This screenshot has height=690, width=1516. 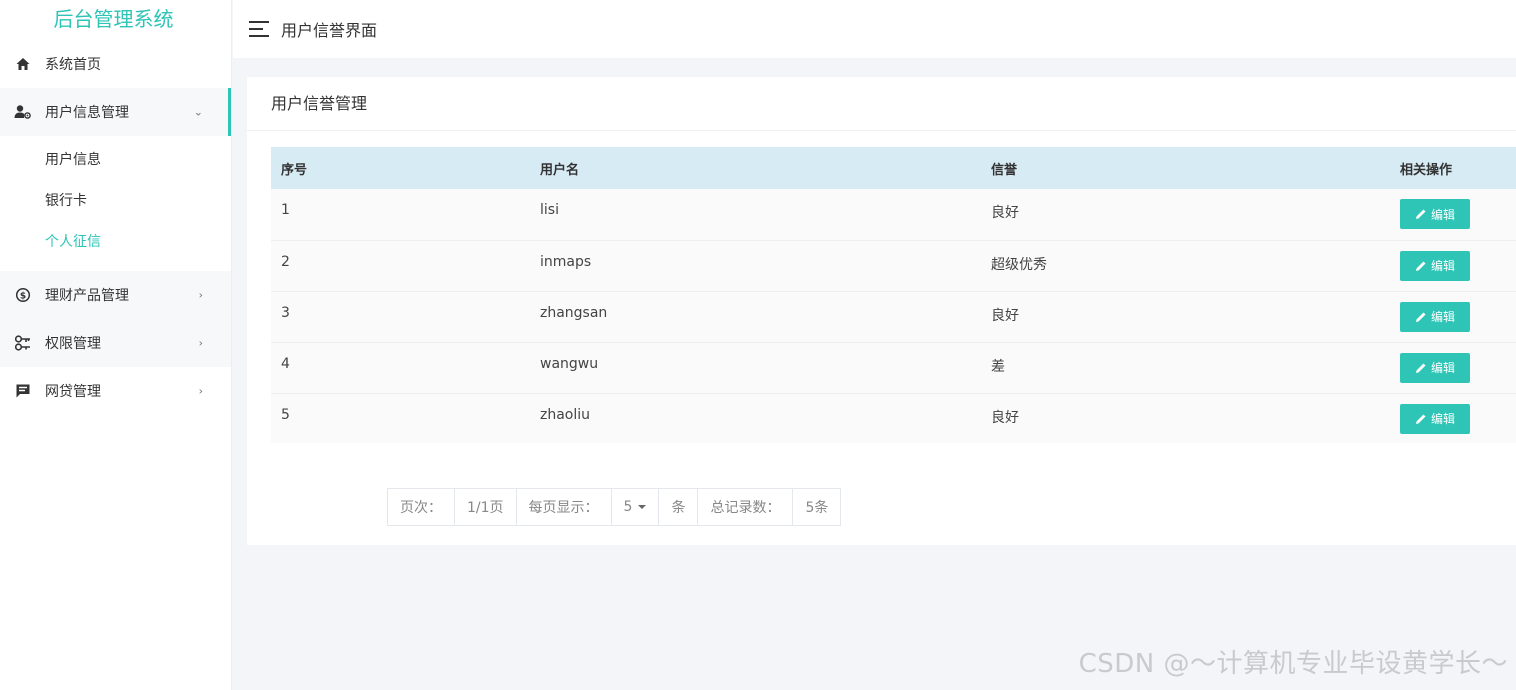 I want to click on sidebar-item-permissions: 权限管理 ›, so click(x=115, y=343).